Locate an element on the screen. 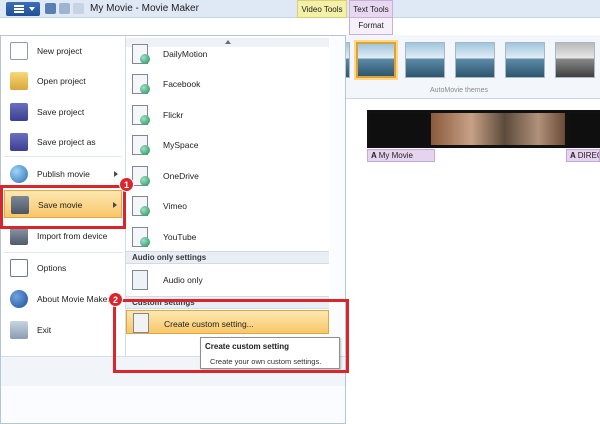 The height and width of the screenshot is (424, 600). chevron-down-icon is located at coordinates (32, 9).